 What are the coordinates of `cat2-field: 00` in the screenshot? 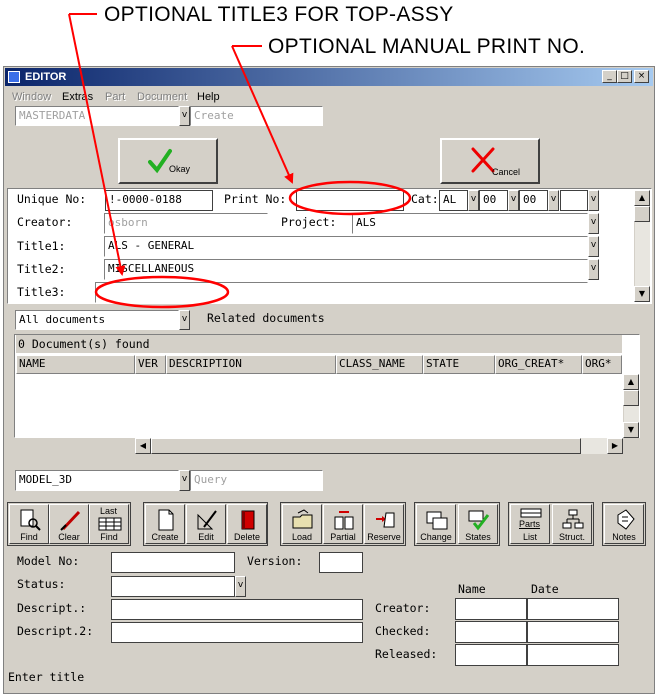 It's located at (493, 200).